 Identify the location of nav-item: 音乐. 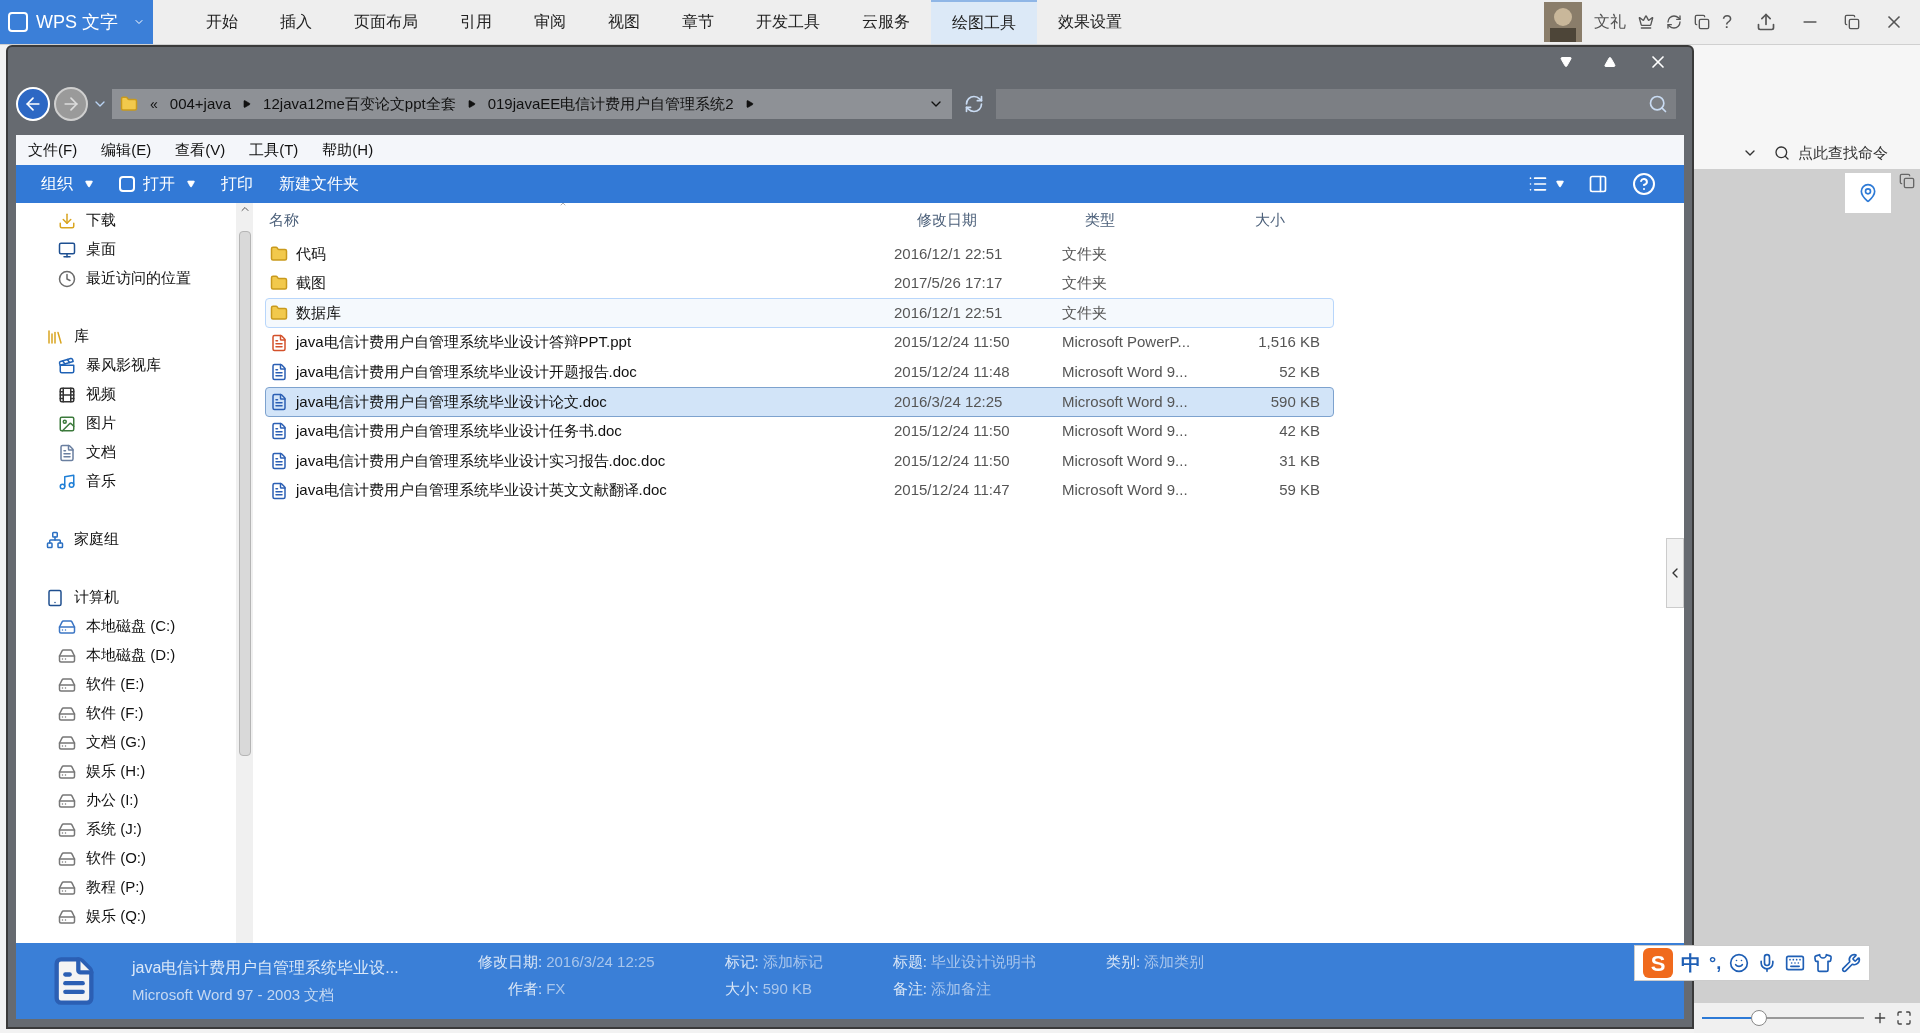
(126, 481).